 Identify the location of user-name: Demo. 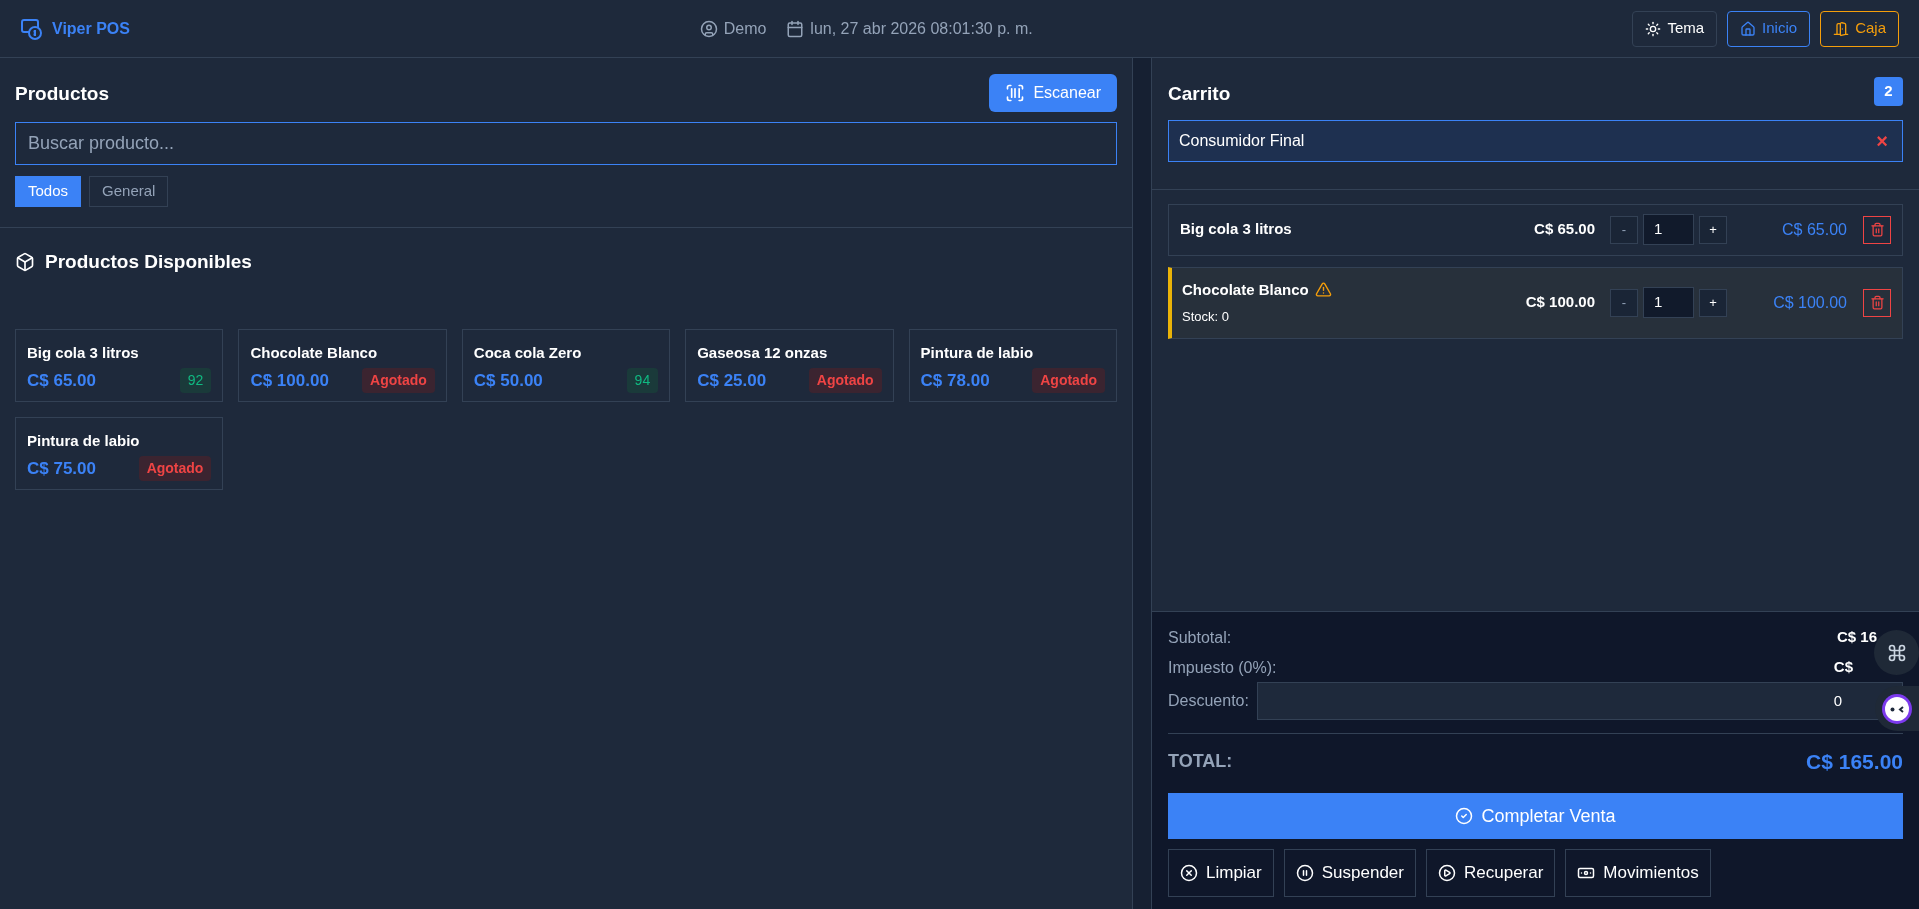
(745, 28).